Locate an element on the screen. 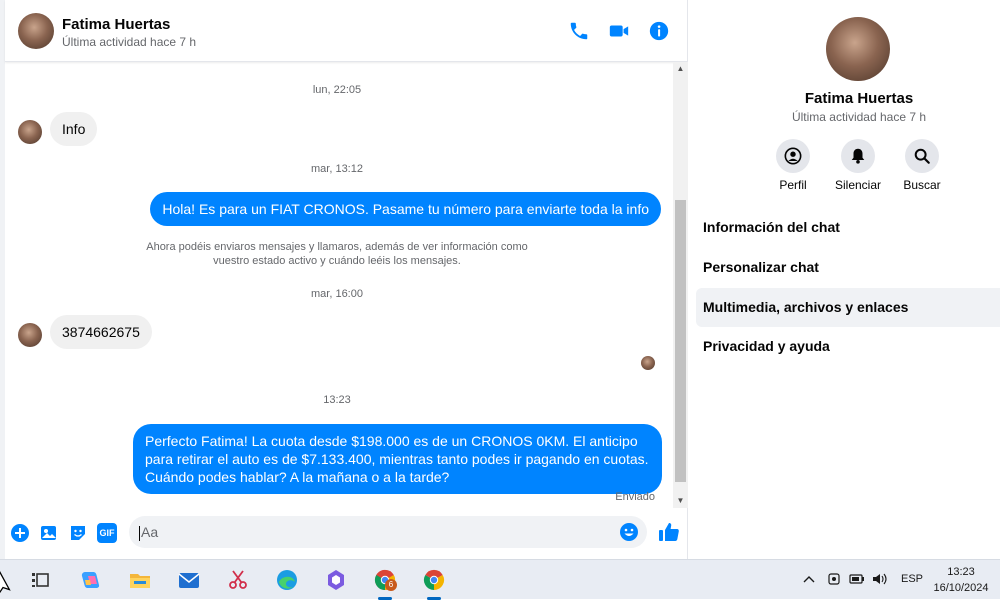 The height and width of the screenshot is (600, 1000). input-language: ESP is located at coordinates (912, 579).